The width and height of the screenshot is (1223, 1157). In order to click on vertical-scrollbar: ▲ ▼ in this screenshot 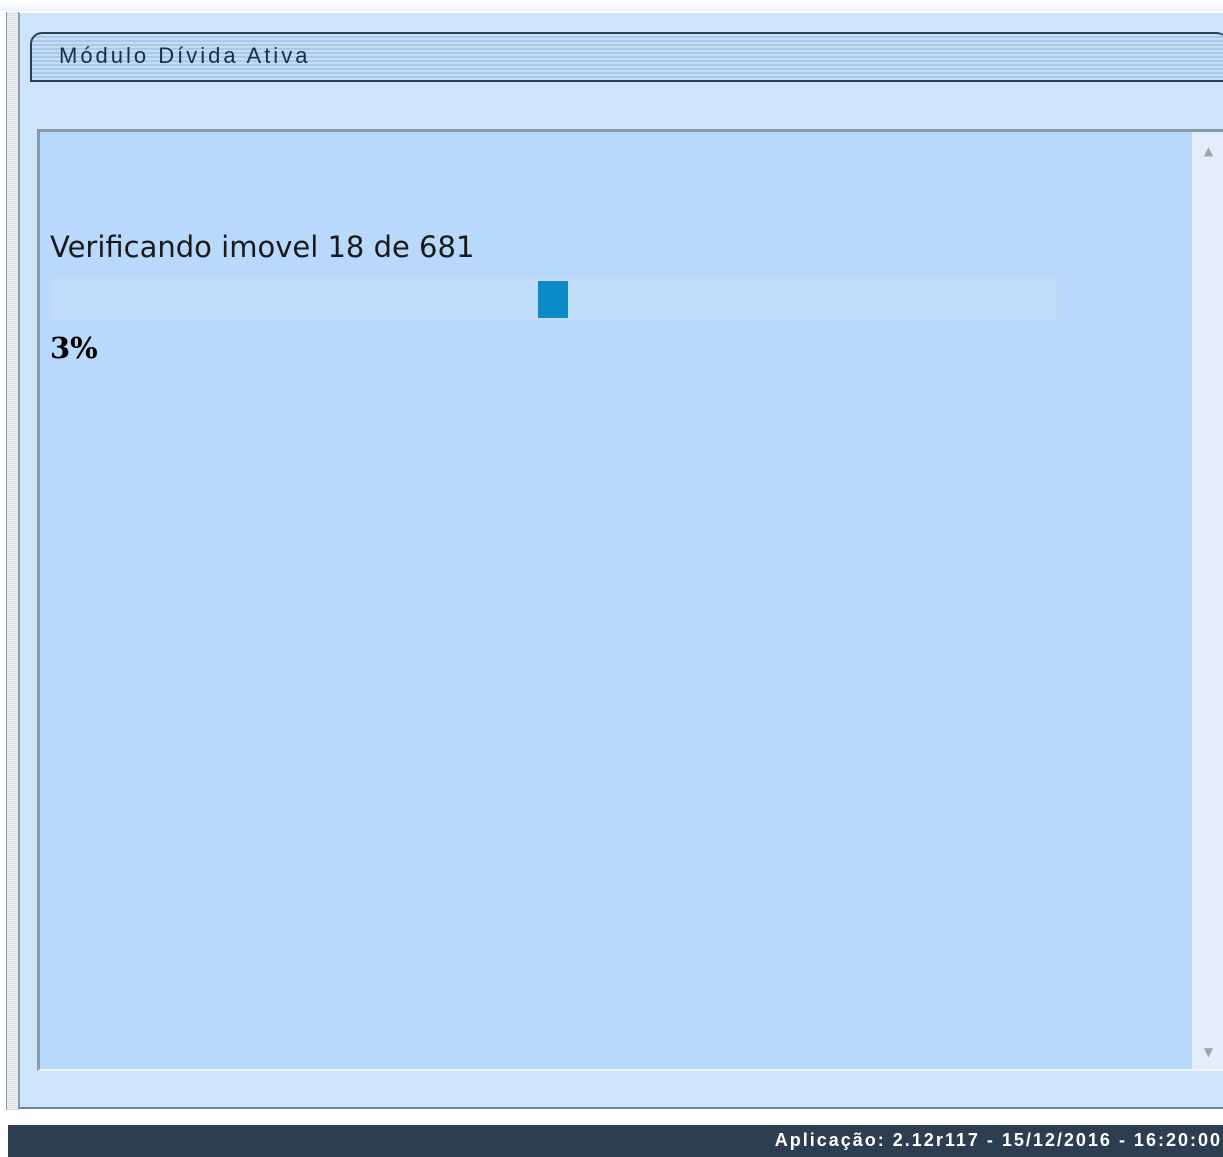, I will do `click(1207, 600)`.